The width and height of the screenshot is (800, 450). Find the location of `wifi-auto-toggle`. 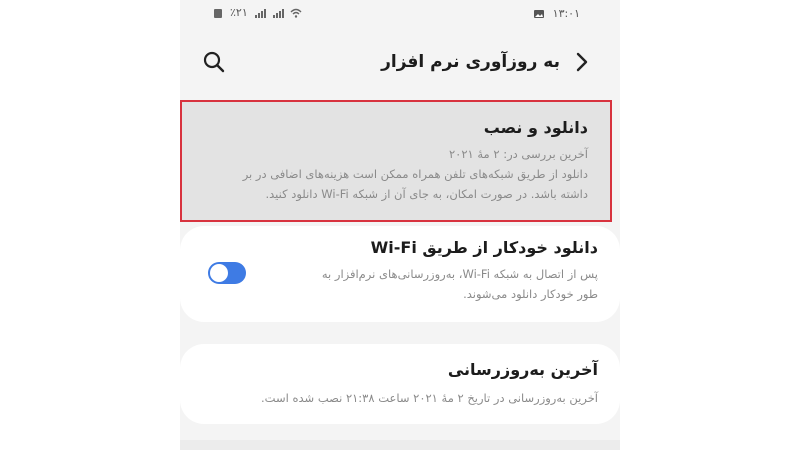

wifi-auto-toggle is located at coordinates (227, 273).